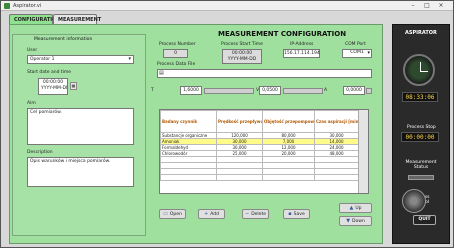 This screenshot has width=454, height=248. Describe the element at coordinates (206, 214) in the screenshot. I see `add-icon: +` at that location.